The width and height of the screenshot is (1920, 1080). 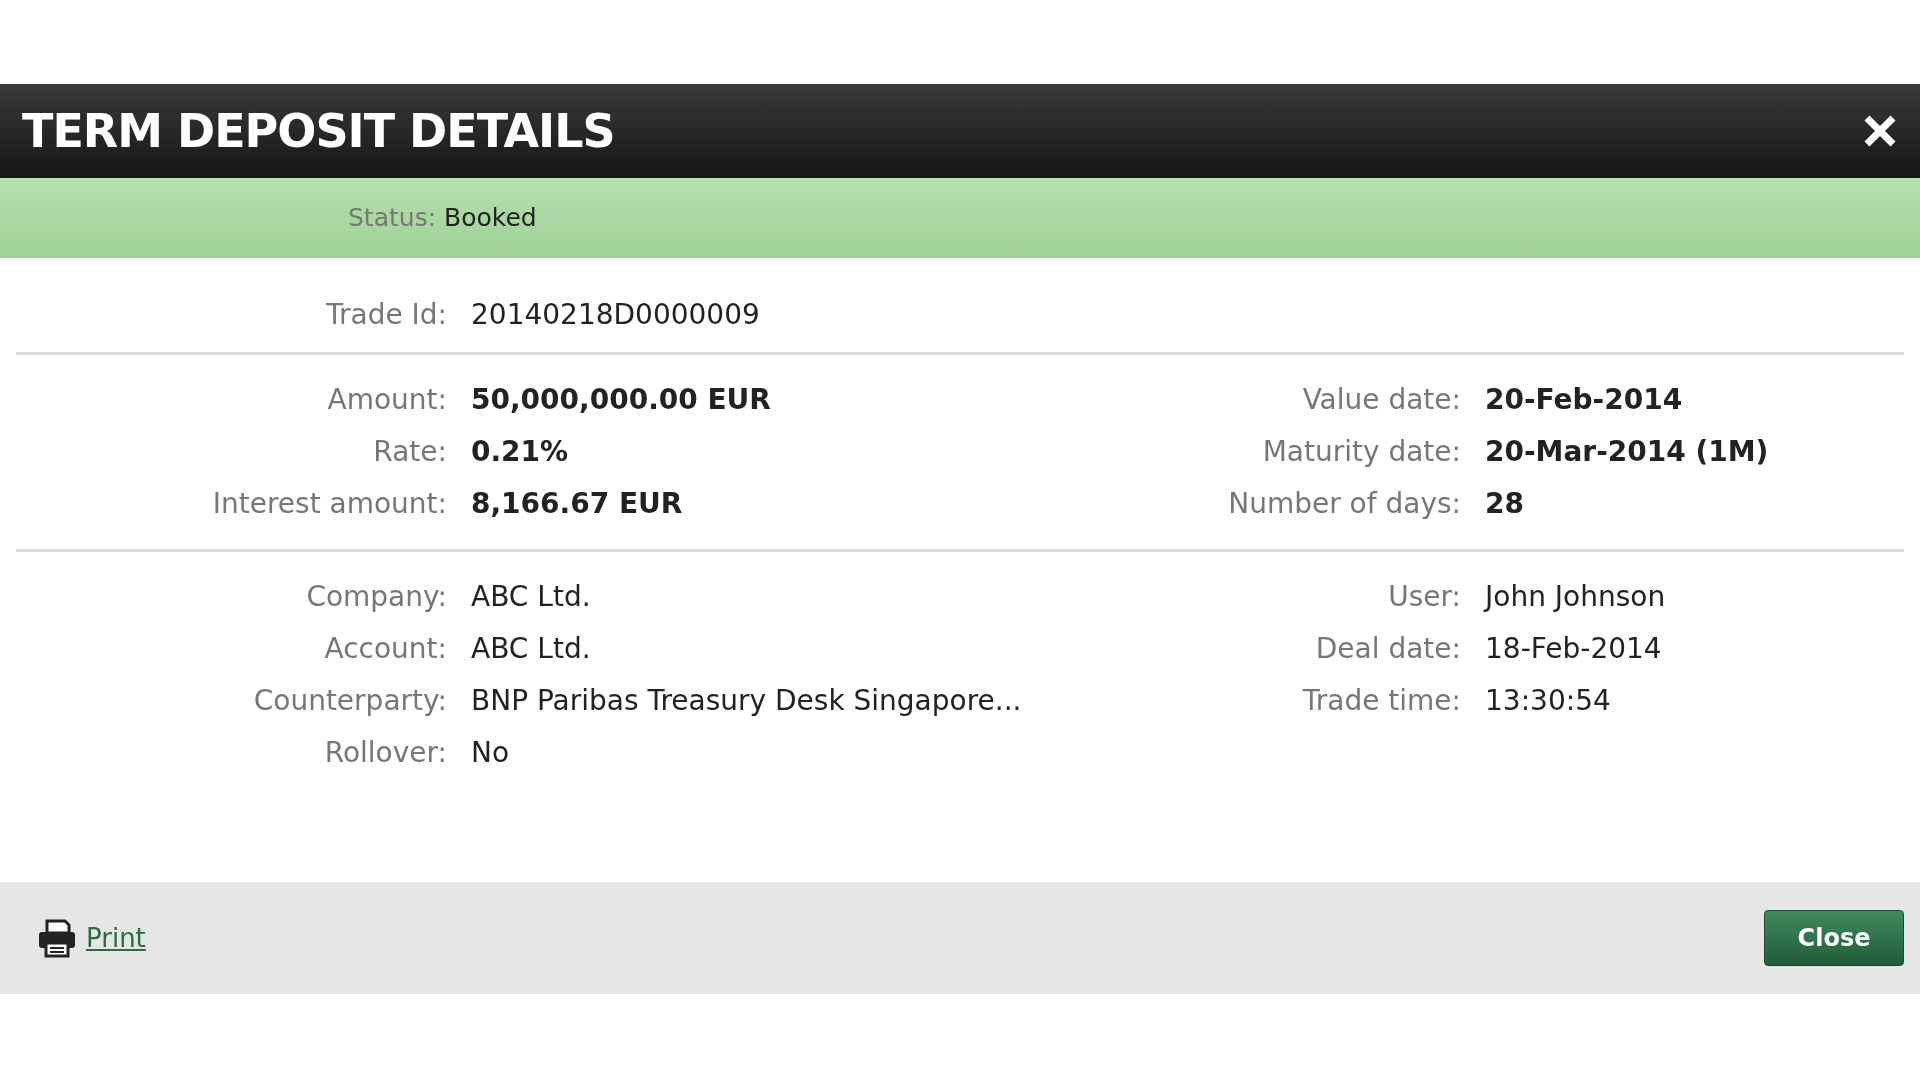 What do you see at coordinates (1424, 597) in the screenshot?
I see `field-label: User:` at bounding box center [1424, 597].